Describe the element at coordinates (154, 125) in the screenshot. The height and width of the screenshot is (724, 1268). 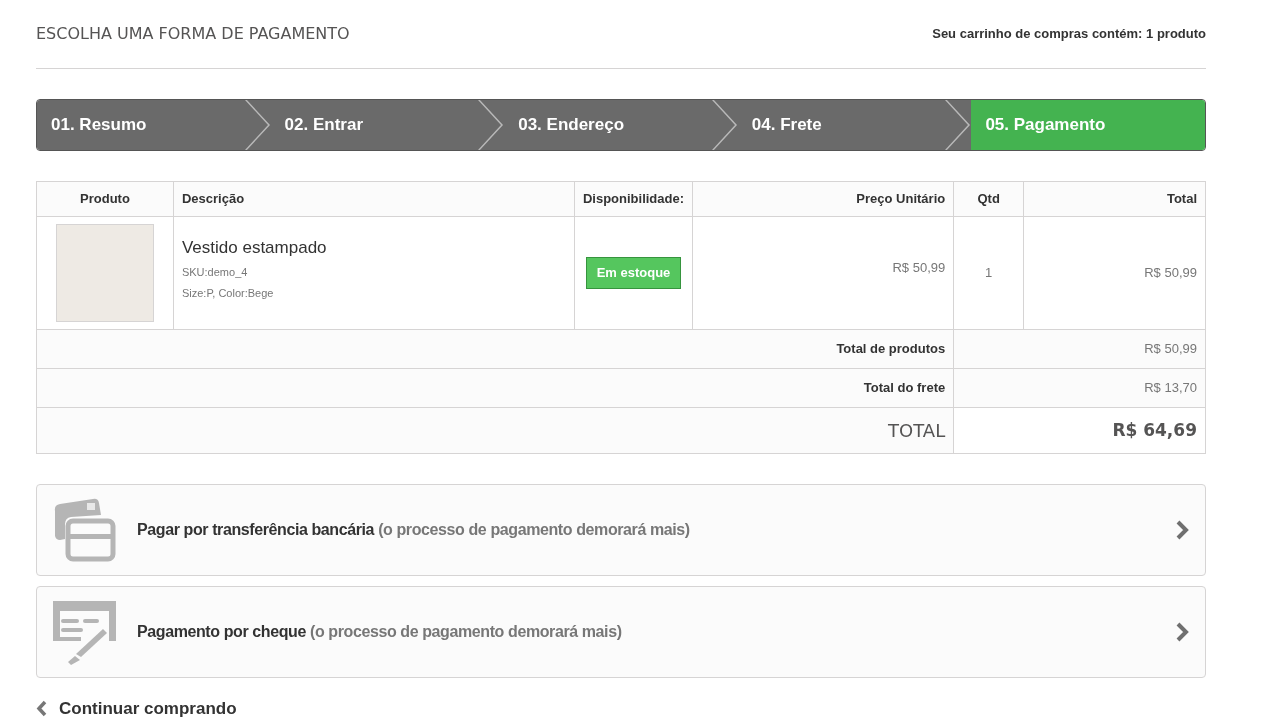
I see `checkout-step: 01. Resumo` at that location.